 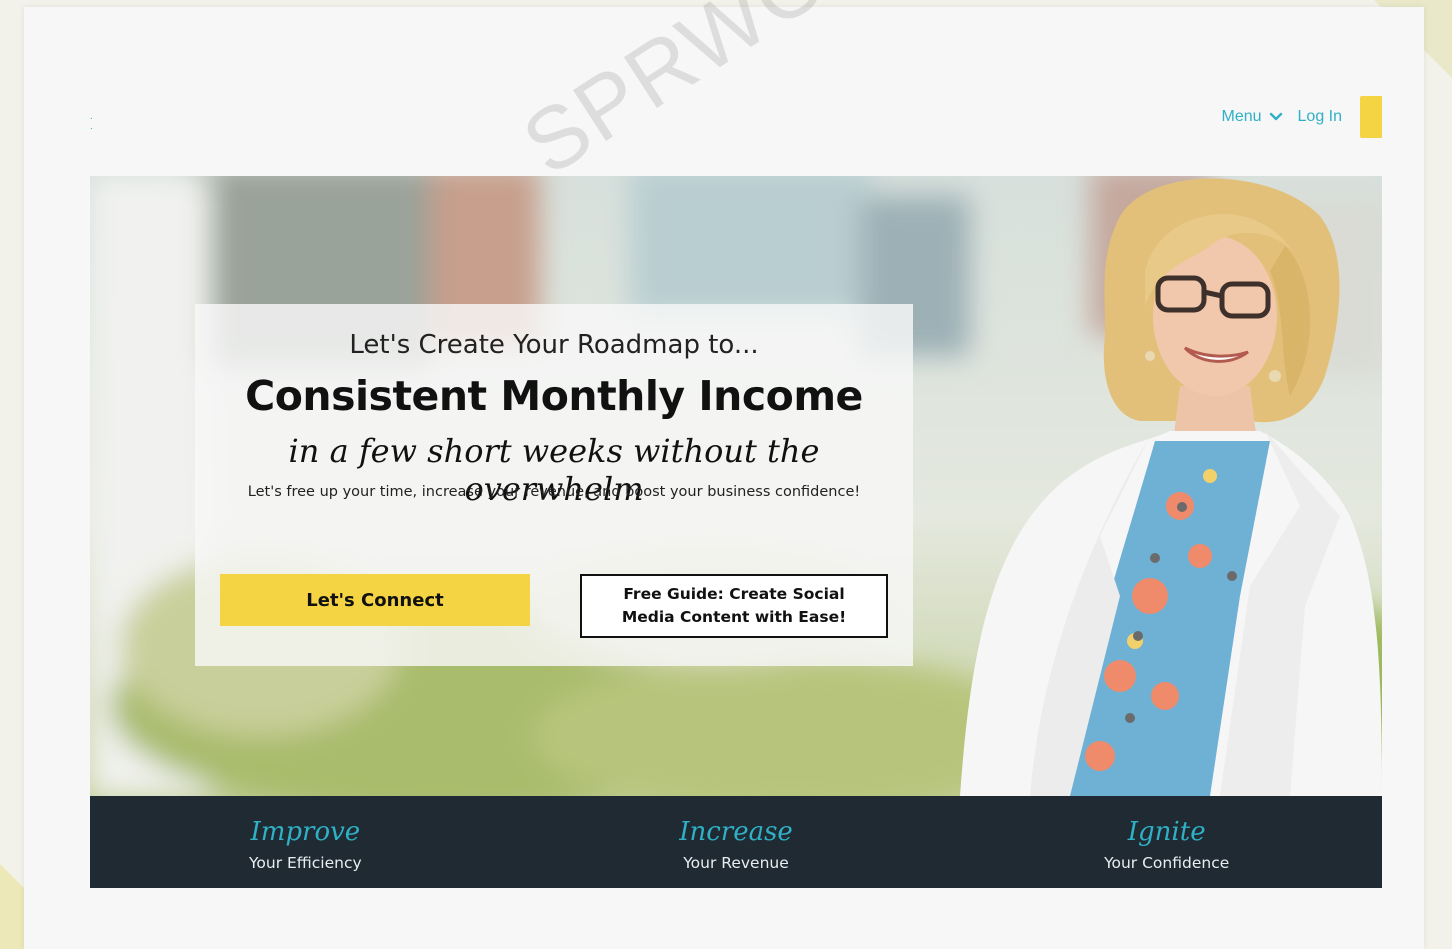 I want to click on pillar-improve: Improve Your Efficiency, so click(x=305, y=842).